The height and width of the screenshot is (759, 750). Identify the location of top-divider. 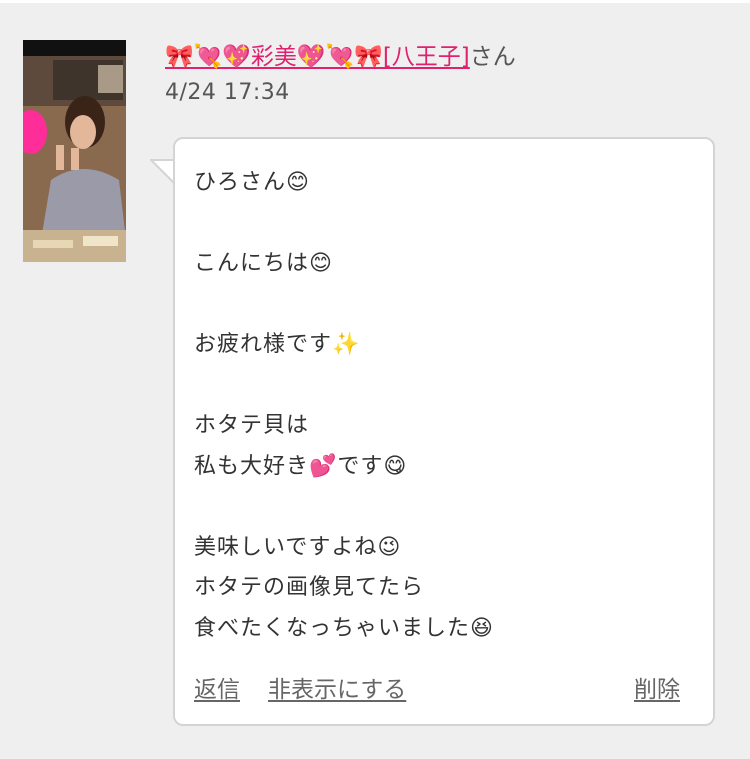
(375, 1).